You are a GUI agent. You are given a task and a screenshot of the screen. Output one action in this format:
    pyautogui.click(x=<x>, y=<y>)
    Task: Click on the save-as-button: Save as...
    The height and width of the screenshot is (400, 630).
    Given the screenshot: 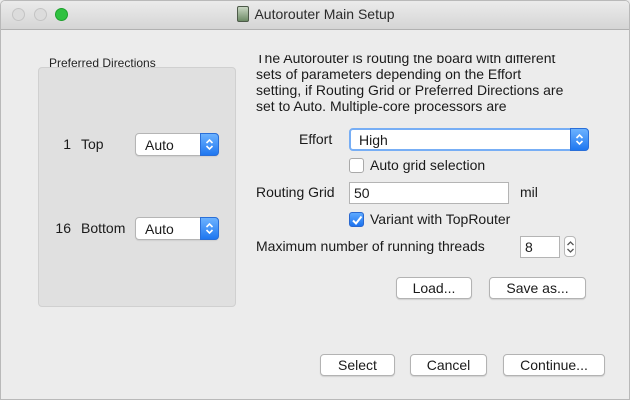 What is the action you would take?
    pyautogui.click(x=537, y=288)
    